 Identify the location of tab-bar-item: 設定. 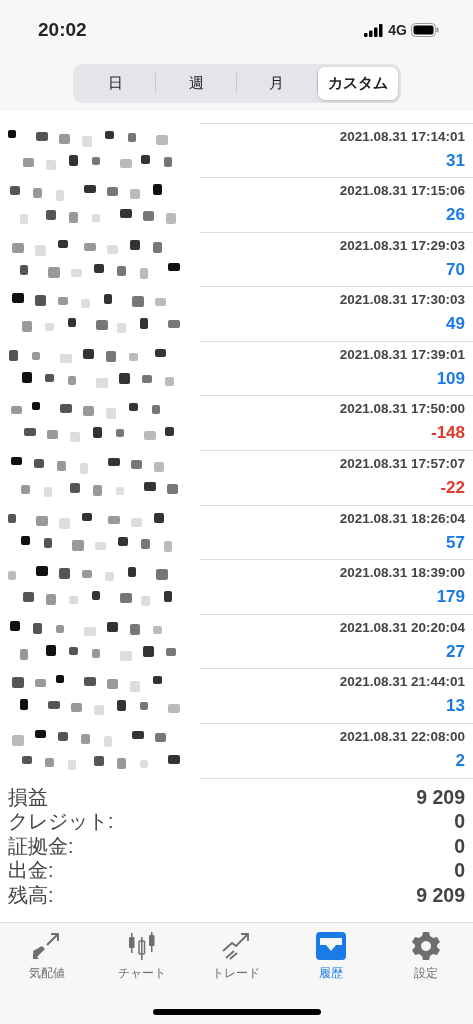
(425, 952).